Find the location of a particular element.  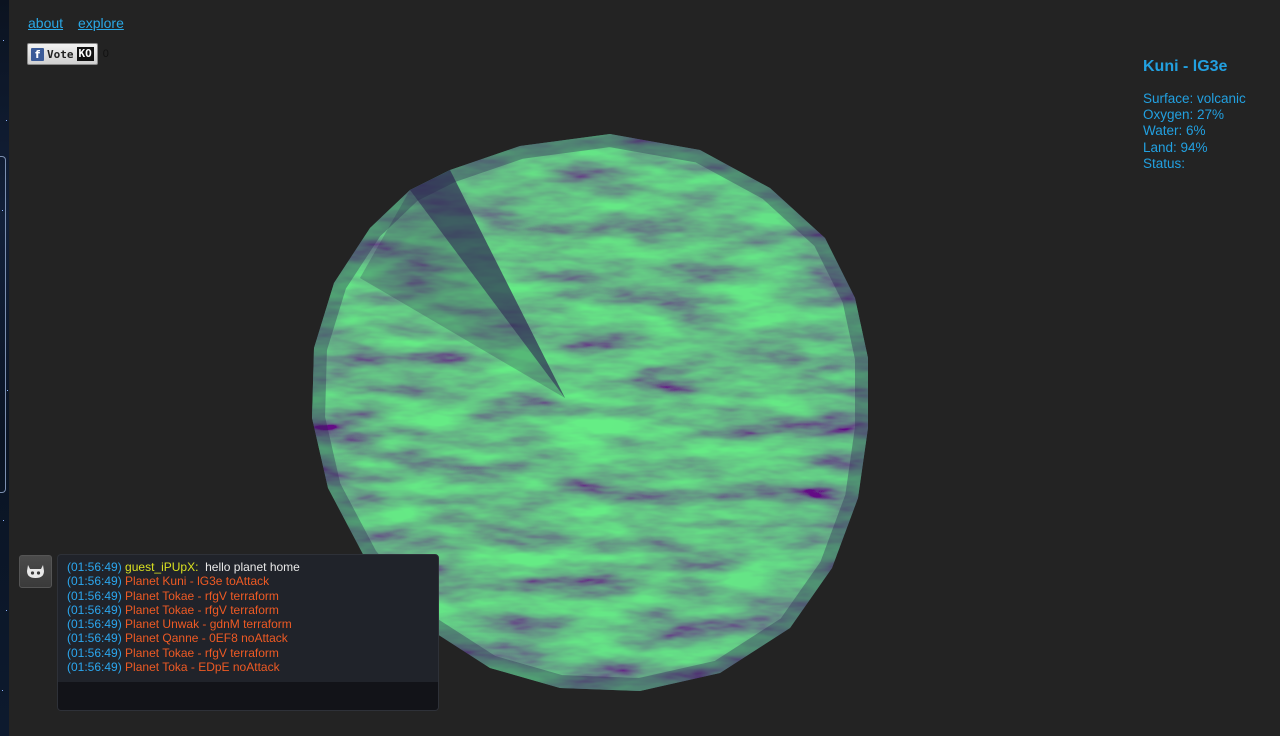

chat-event: Planet Qanne - 0EF8 noAttack is located at coordinates (206, 638).